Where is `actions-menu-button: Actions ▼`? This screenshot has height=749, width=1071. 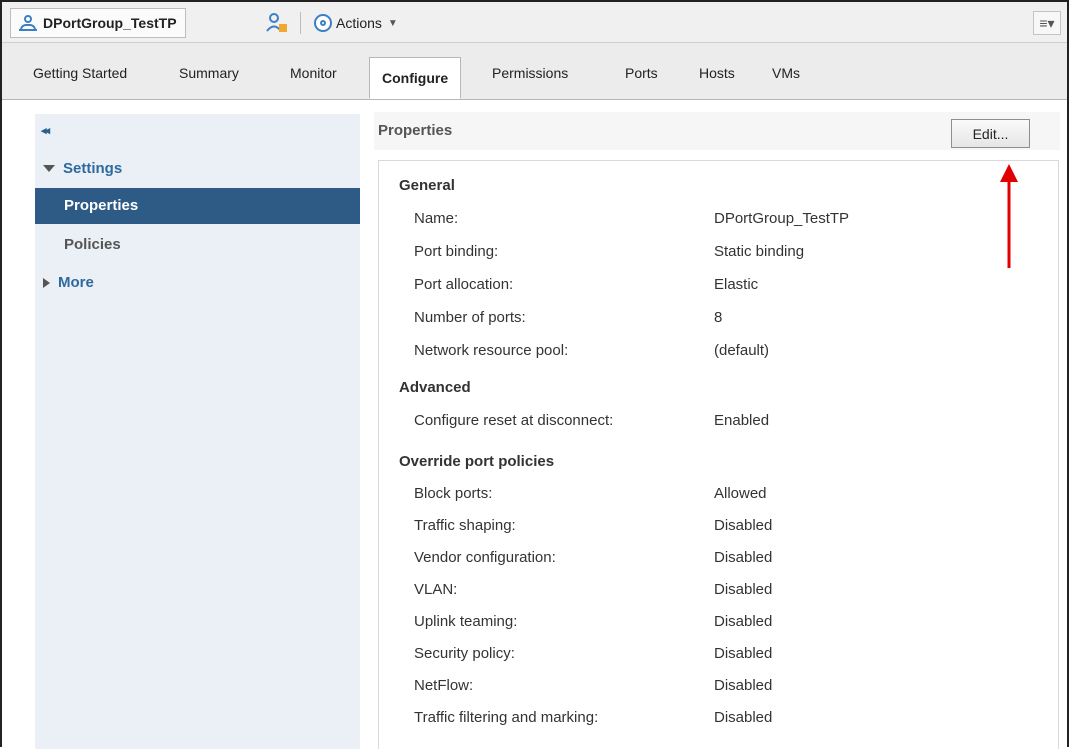 actions-menu-button: Actions ▼ is located at coordinates (356, 23).